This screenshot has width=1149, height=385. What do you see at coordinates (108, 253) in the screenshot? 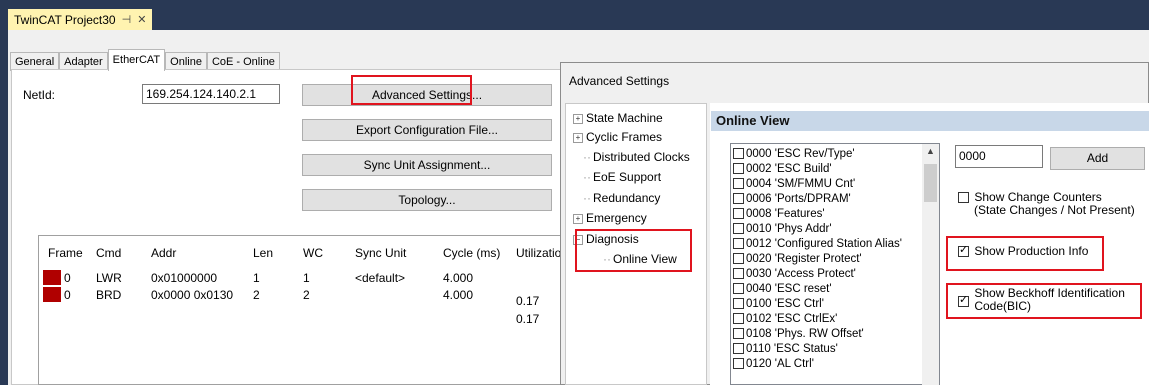
I see `column-header-cmd: Cmd` at bounding box center [108, 253].